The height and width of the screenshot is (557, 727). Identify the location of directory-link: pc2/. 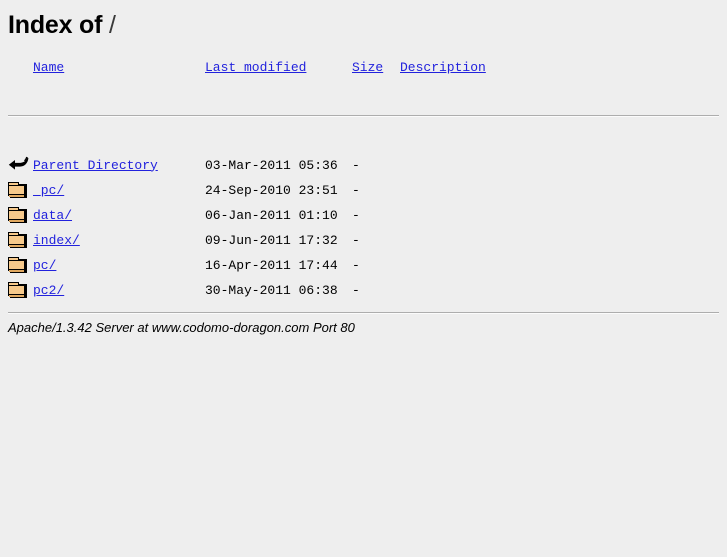
(48, 290).